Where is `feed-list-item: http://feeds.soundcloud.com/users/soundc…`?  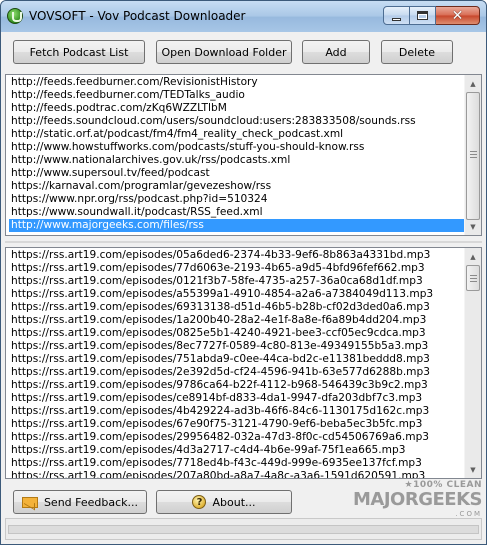 feed-list-item: http://feeds.soundcloud.com/users/soundc… is located at coordinates (236, 121).